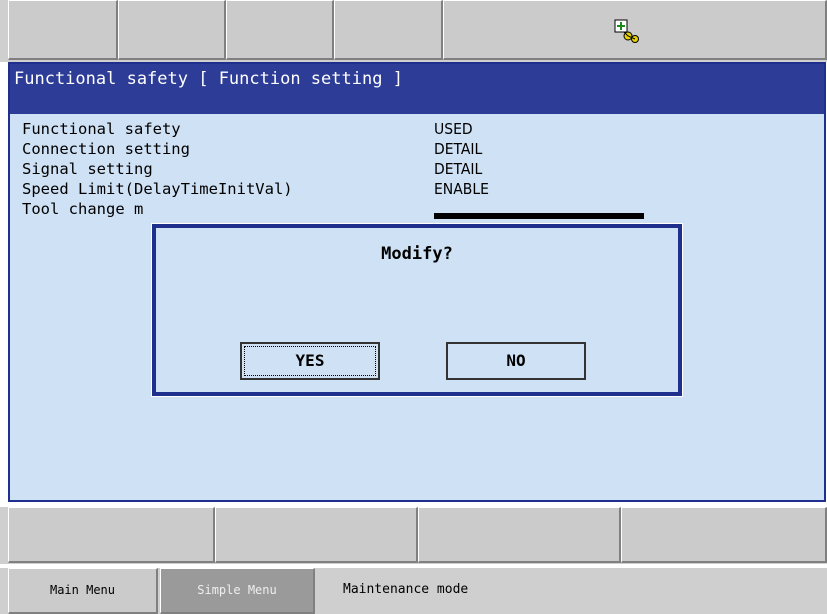  What do you see at coordinates (627, 34) in the screenshot?
I see `tool-status-icon` at bounding box center [627, 34].